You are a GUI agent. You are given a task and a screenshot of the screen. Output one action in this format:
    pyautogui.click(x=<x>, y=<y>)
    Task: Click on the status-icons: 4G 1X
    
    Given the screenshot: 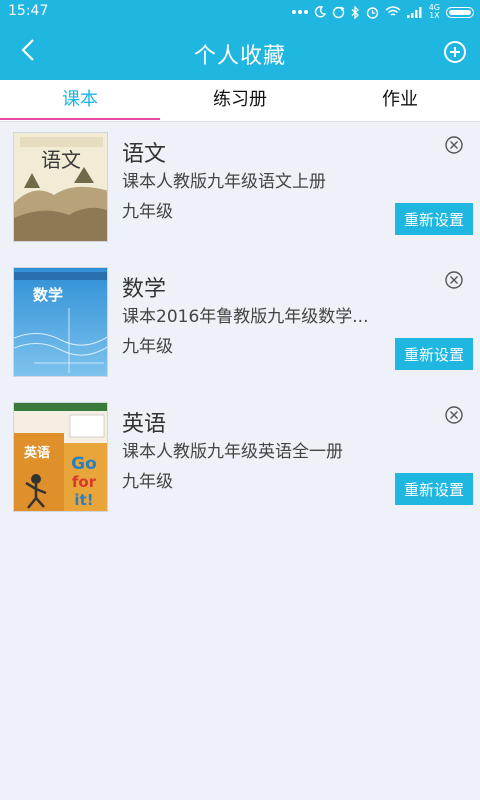 What is the action you would take?
    pyautogui.click(x=382, y=12)
    